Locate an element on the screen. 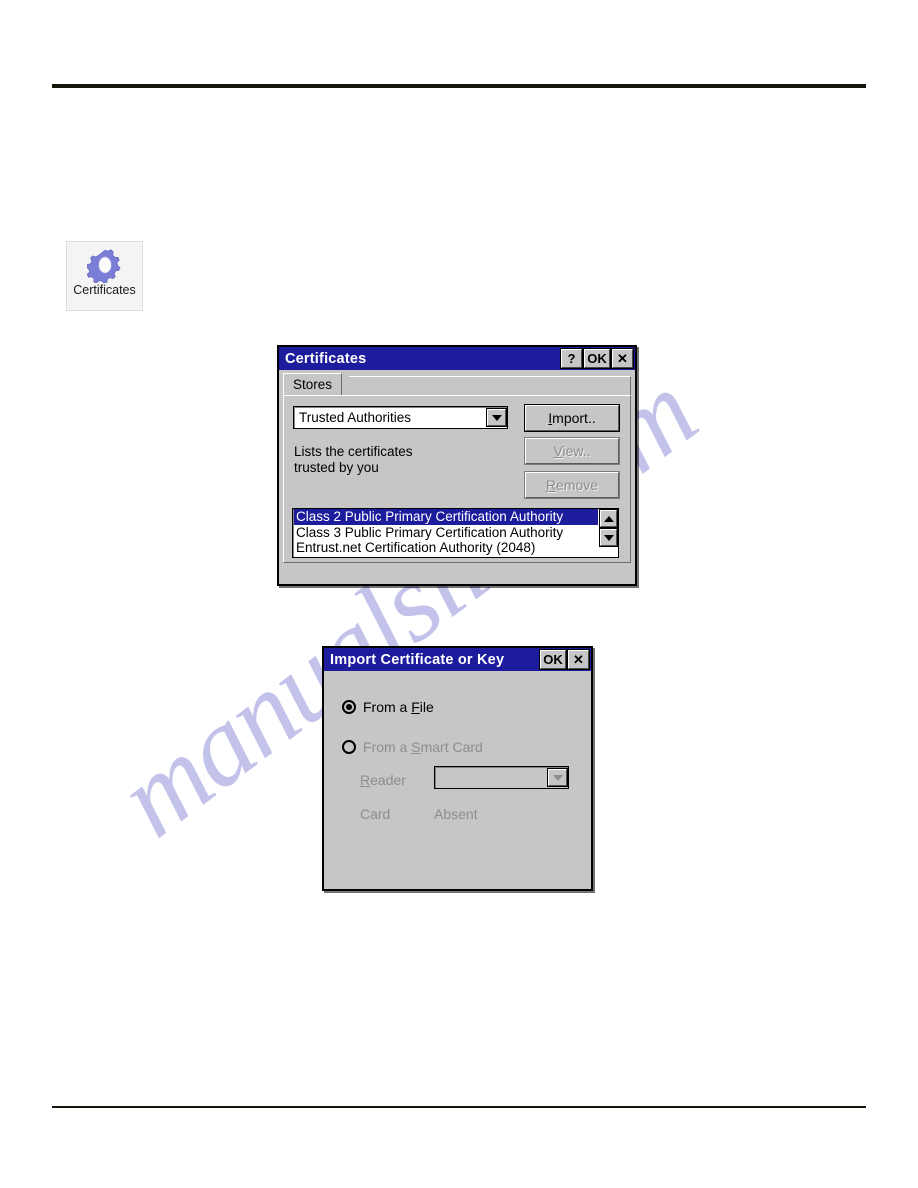 This screenshot has height=1188, width=918. scroll-down-icon is located at coordinates (608, 537).